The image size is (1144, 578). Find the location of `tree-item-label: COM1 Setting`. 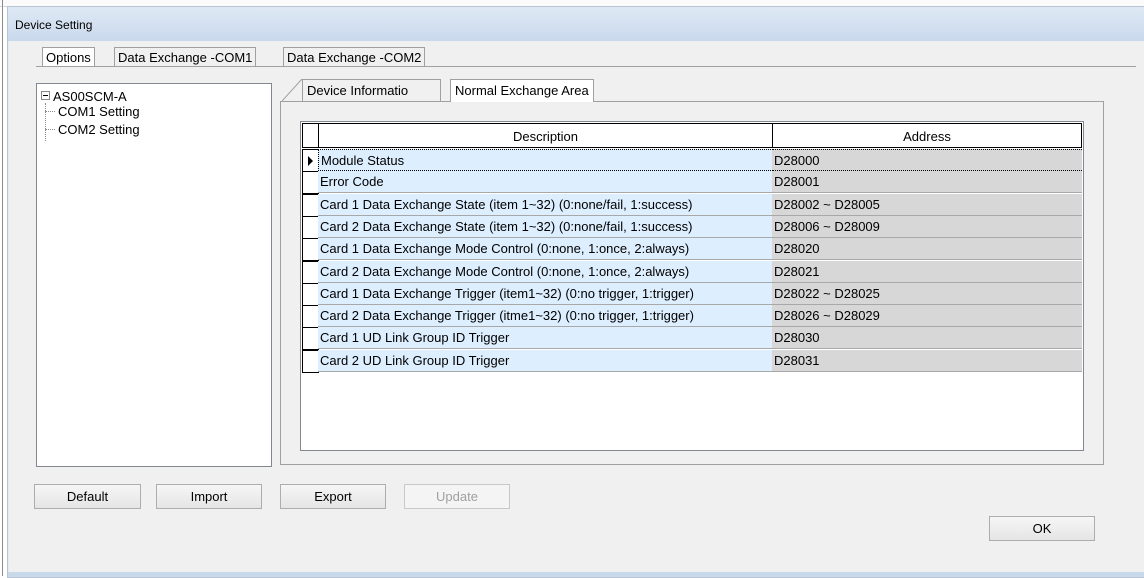

tree-item-label: COM1 Setting is located at coordinates (99, 111).